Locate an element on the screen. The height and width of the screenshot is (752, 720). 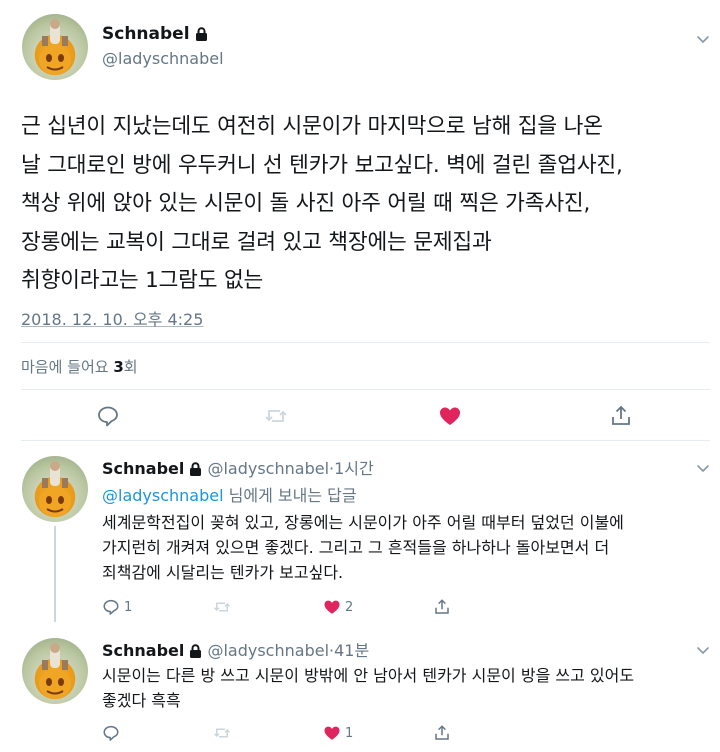
likes-number: 3 is located at coordinates (118, 367).